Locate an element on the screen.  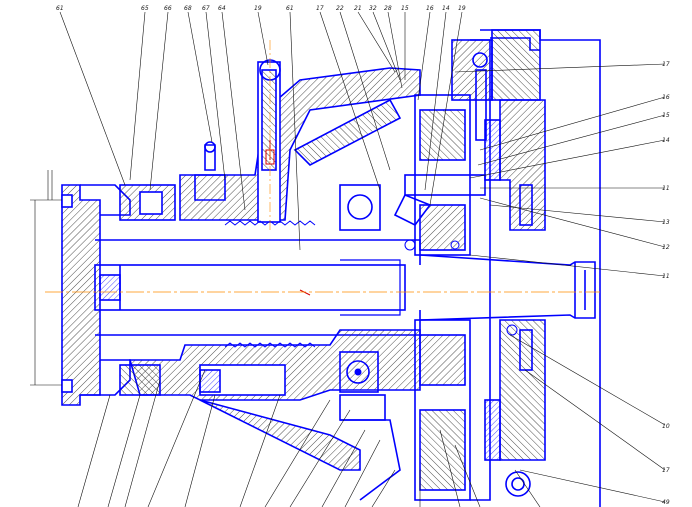
callout-top-14: 15 is located at coordinates (405, 8).